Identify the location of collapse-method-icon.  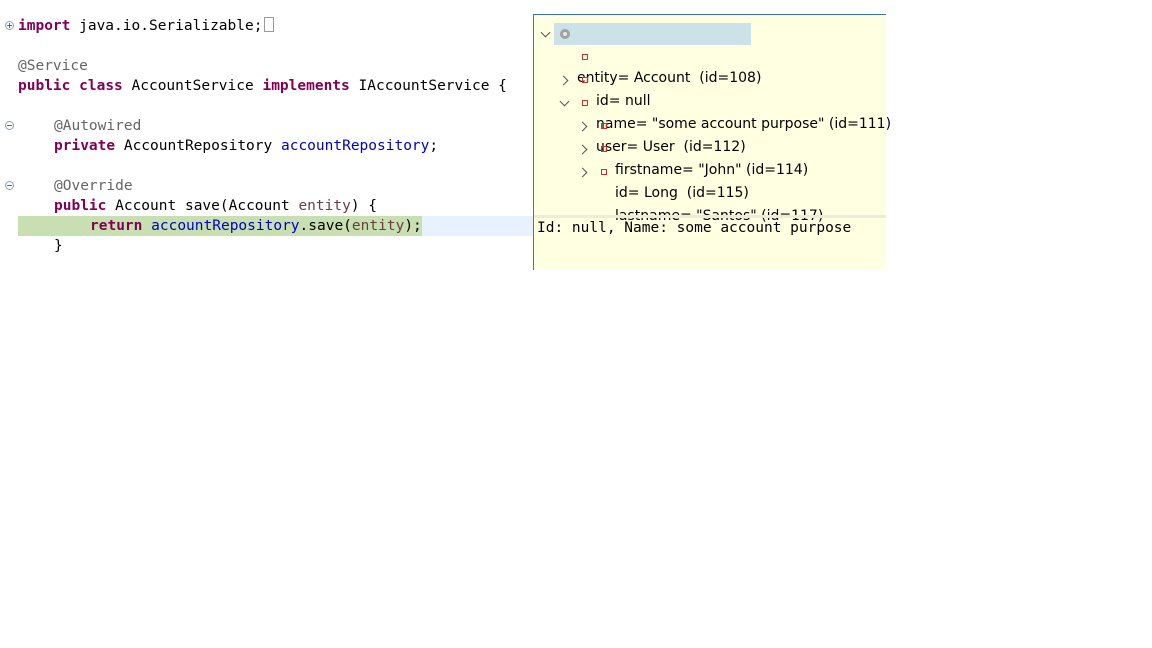
(9, 185).